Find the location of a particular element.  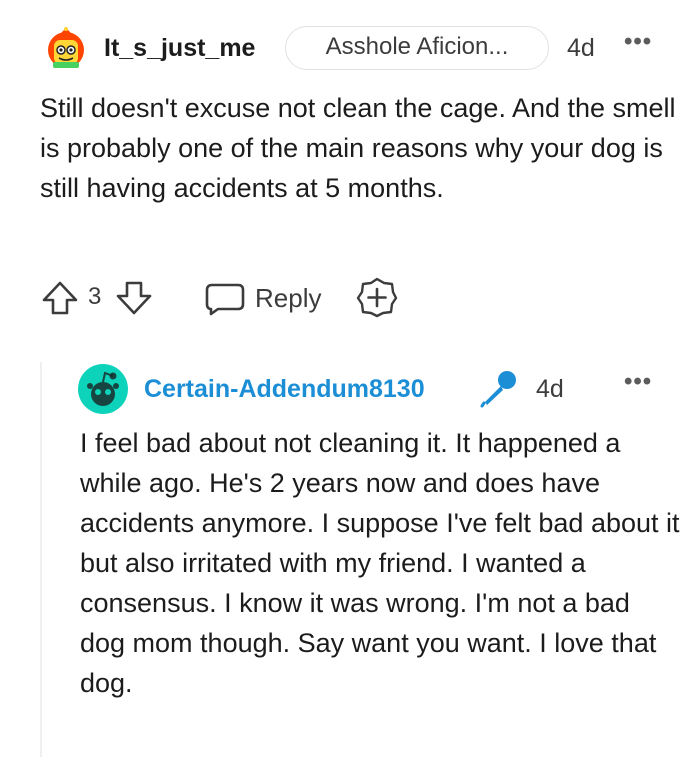

comment-header: It_s_just_me Asshole Aficion... 4d ••• is located at coordinates (350, 48).